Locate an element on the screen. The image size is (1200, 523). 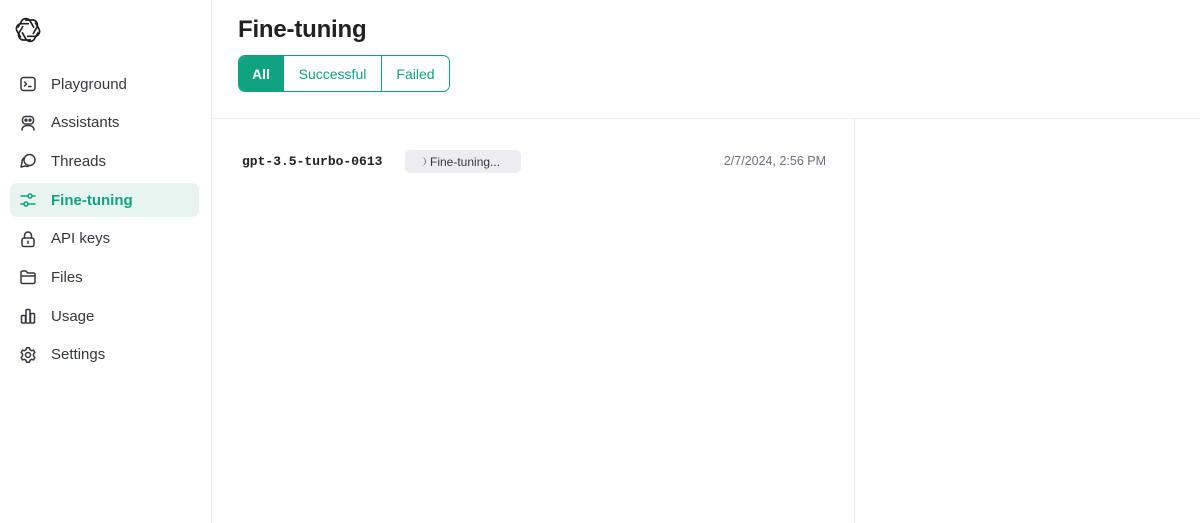
sidebar-item-usage: Usage is located at coordinates (104, 316).